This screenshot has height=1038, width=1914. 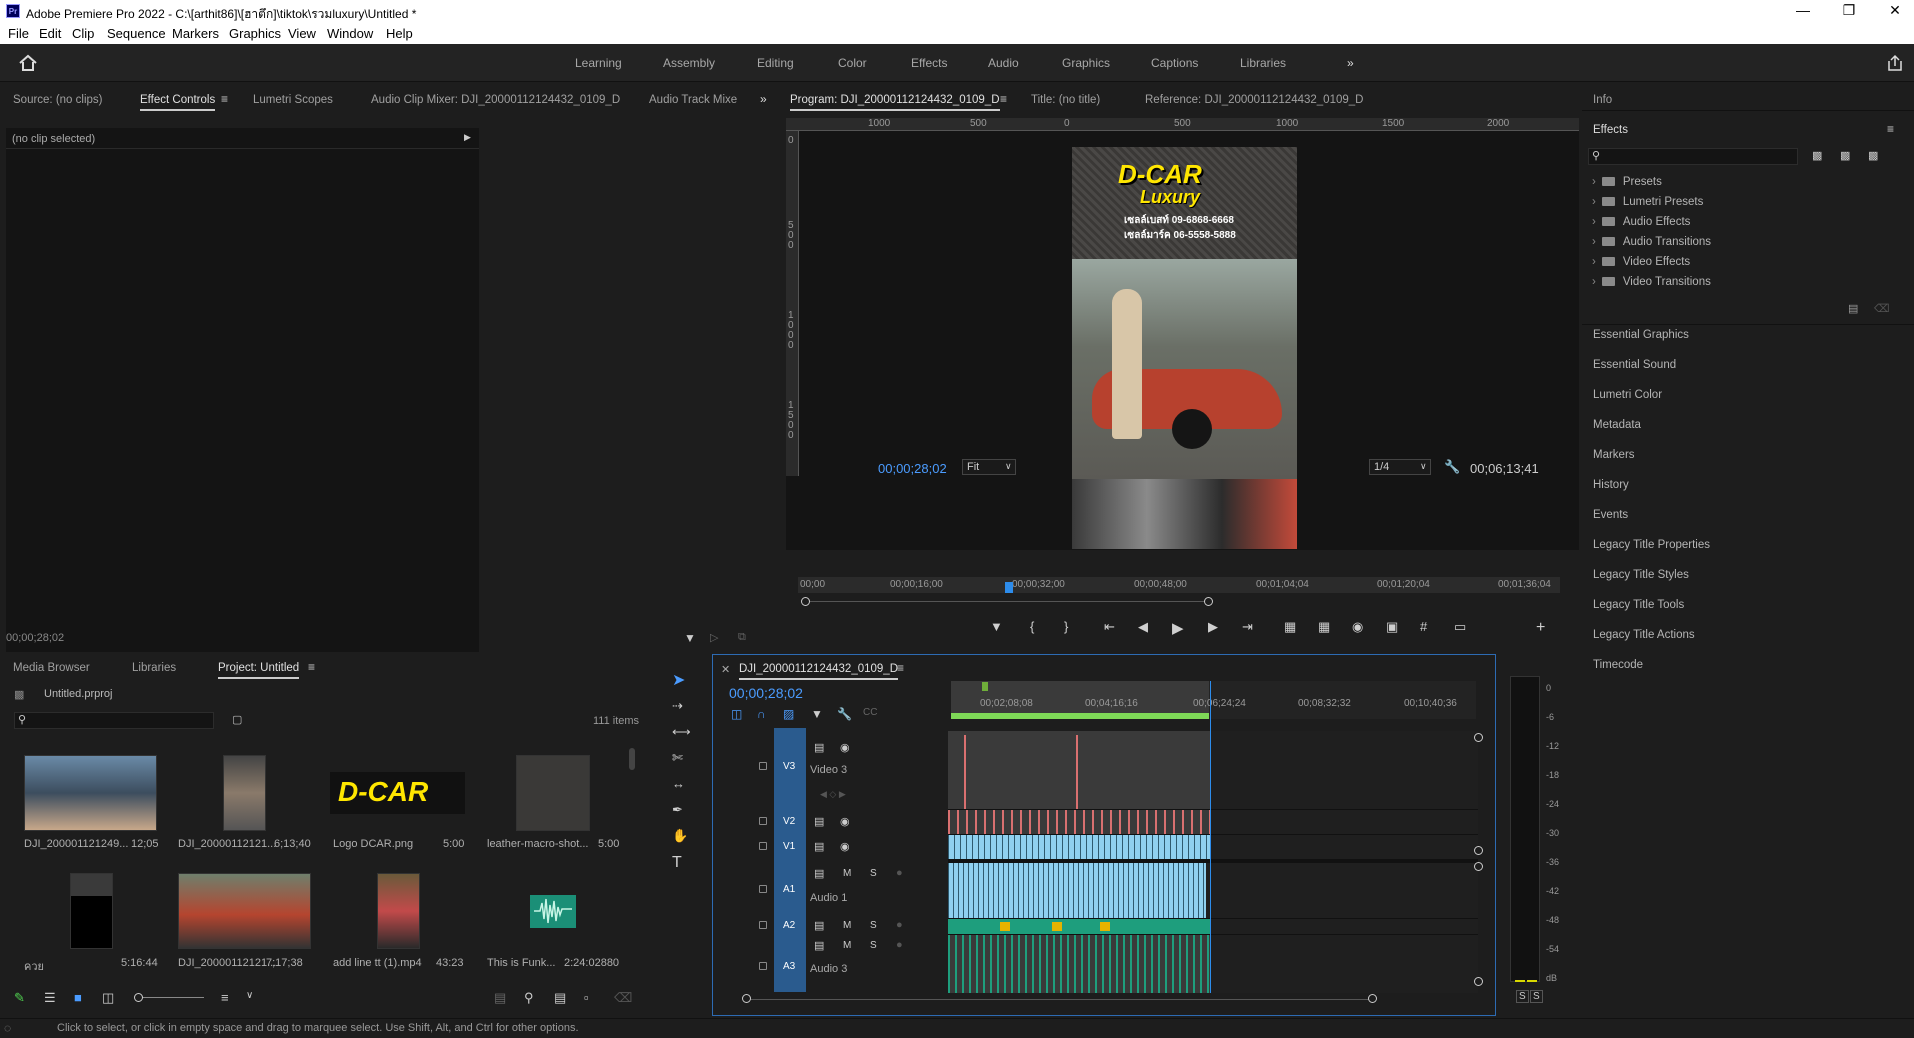 I want to click on tree-video-effects: › Video Effects, so click(x=1641, y=262).